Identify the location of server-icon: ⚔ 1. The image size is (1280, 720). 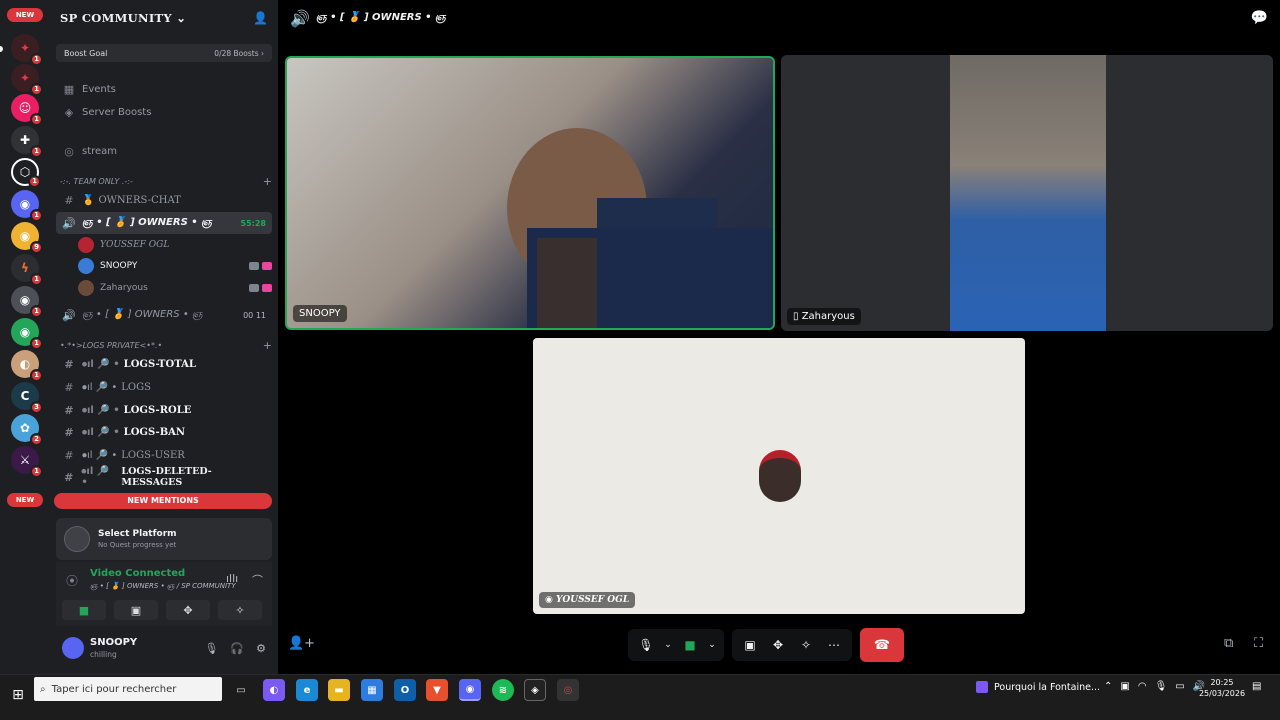
(27, 462).